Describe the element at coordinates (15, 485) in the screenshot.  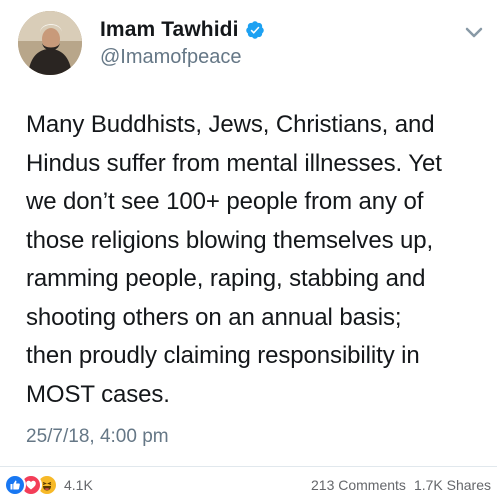
I see `like-icon` at that location.